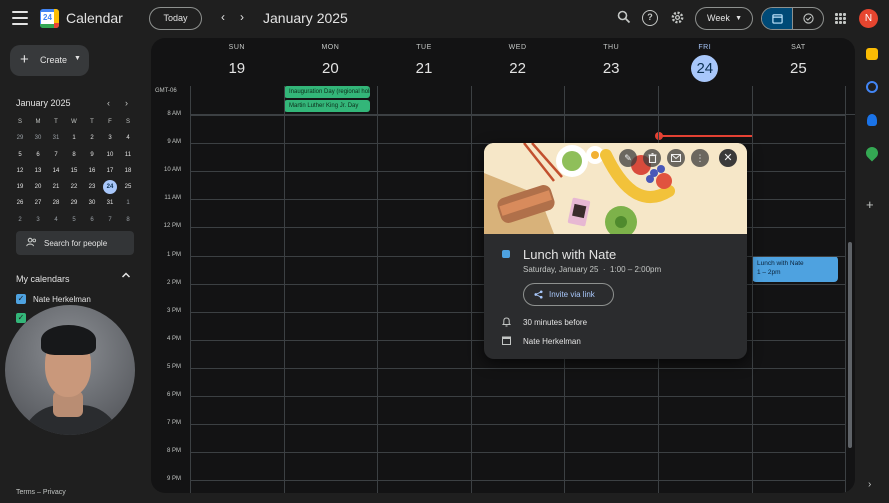  What do you see at coordinates (872, 54) in the screenshot?
I see `keep-notes-icon` at bounding box center [872, 54].